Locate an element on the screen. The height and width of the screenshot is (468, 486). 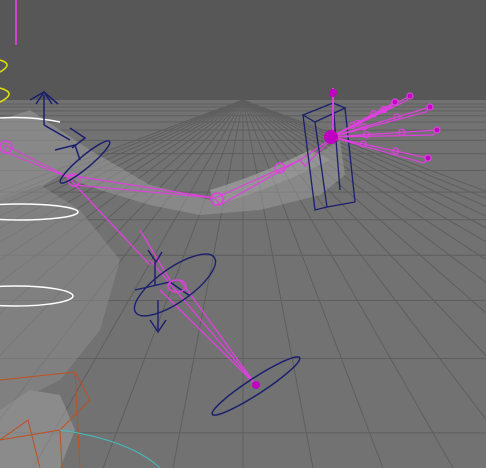
wrist-joint-selected is located at coordinates (331, 137).